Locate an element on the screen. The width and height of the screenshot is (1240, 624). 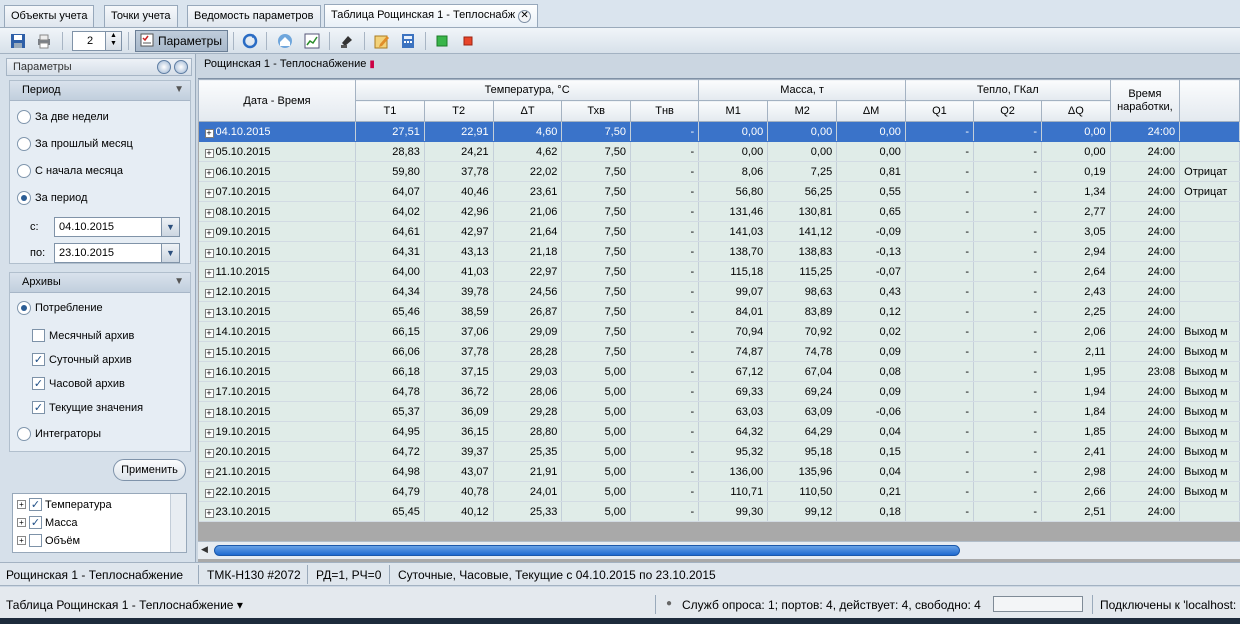
tree-scrollbar is located at coordinates (178, 523).